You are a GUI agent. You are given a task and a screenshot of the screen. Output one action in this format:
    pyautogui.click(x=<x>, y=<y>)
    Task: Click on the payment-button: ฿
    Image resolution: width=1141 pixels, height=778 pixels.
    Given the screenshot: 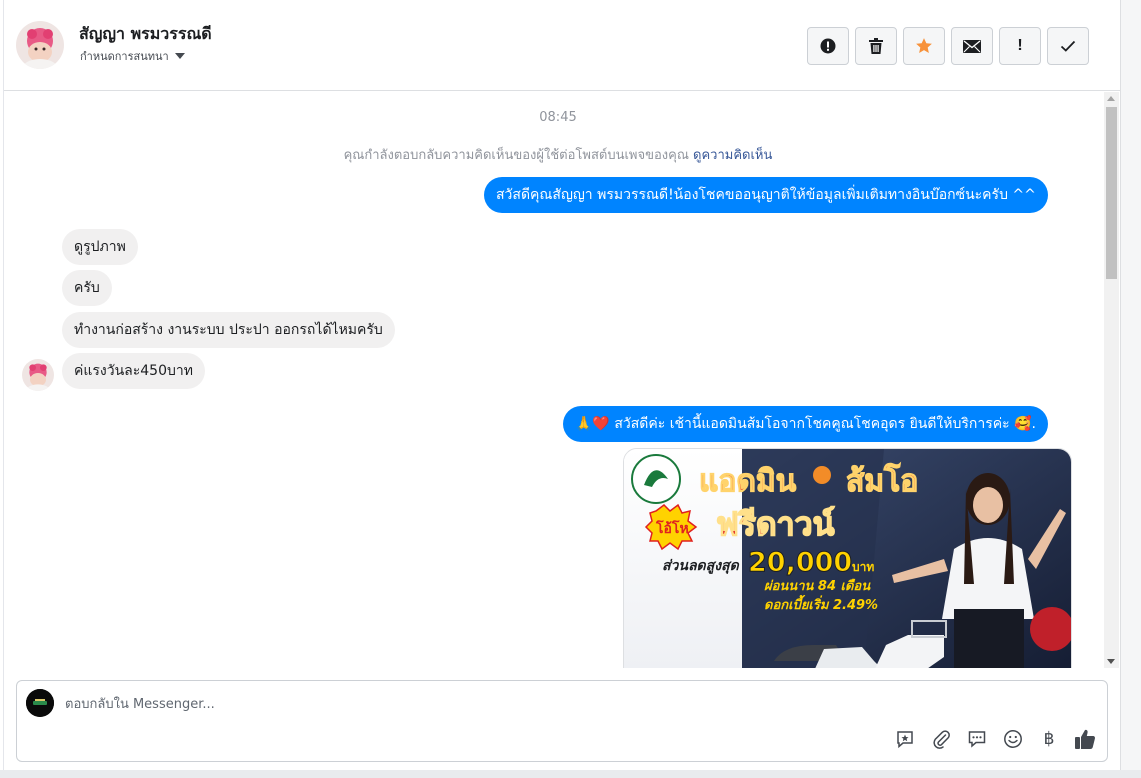 What is the action you would take?
    pyautogui.click(x=1049, y=739)
    